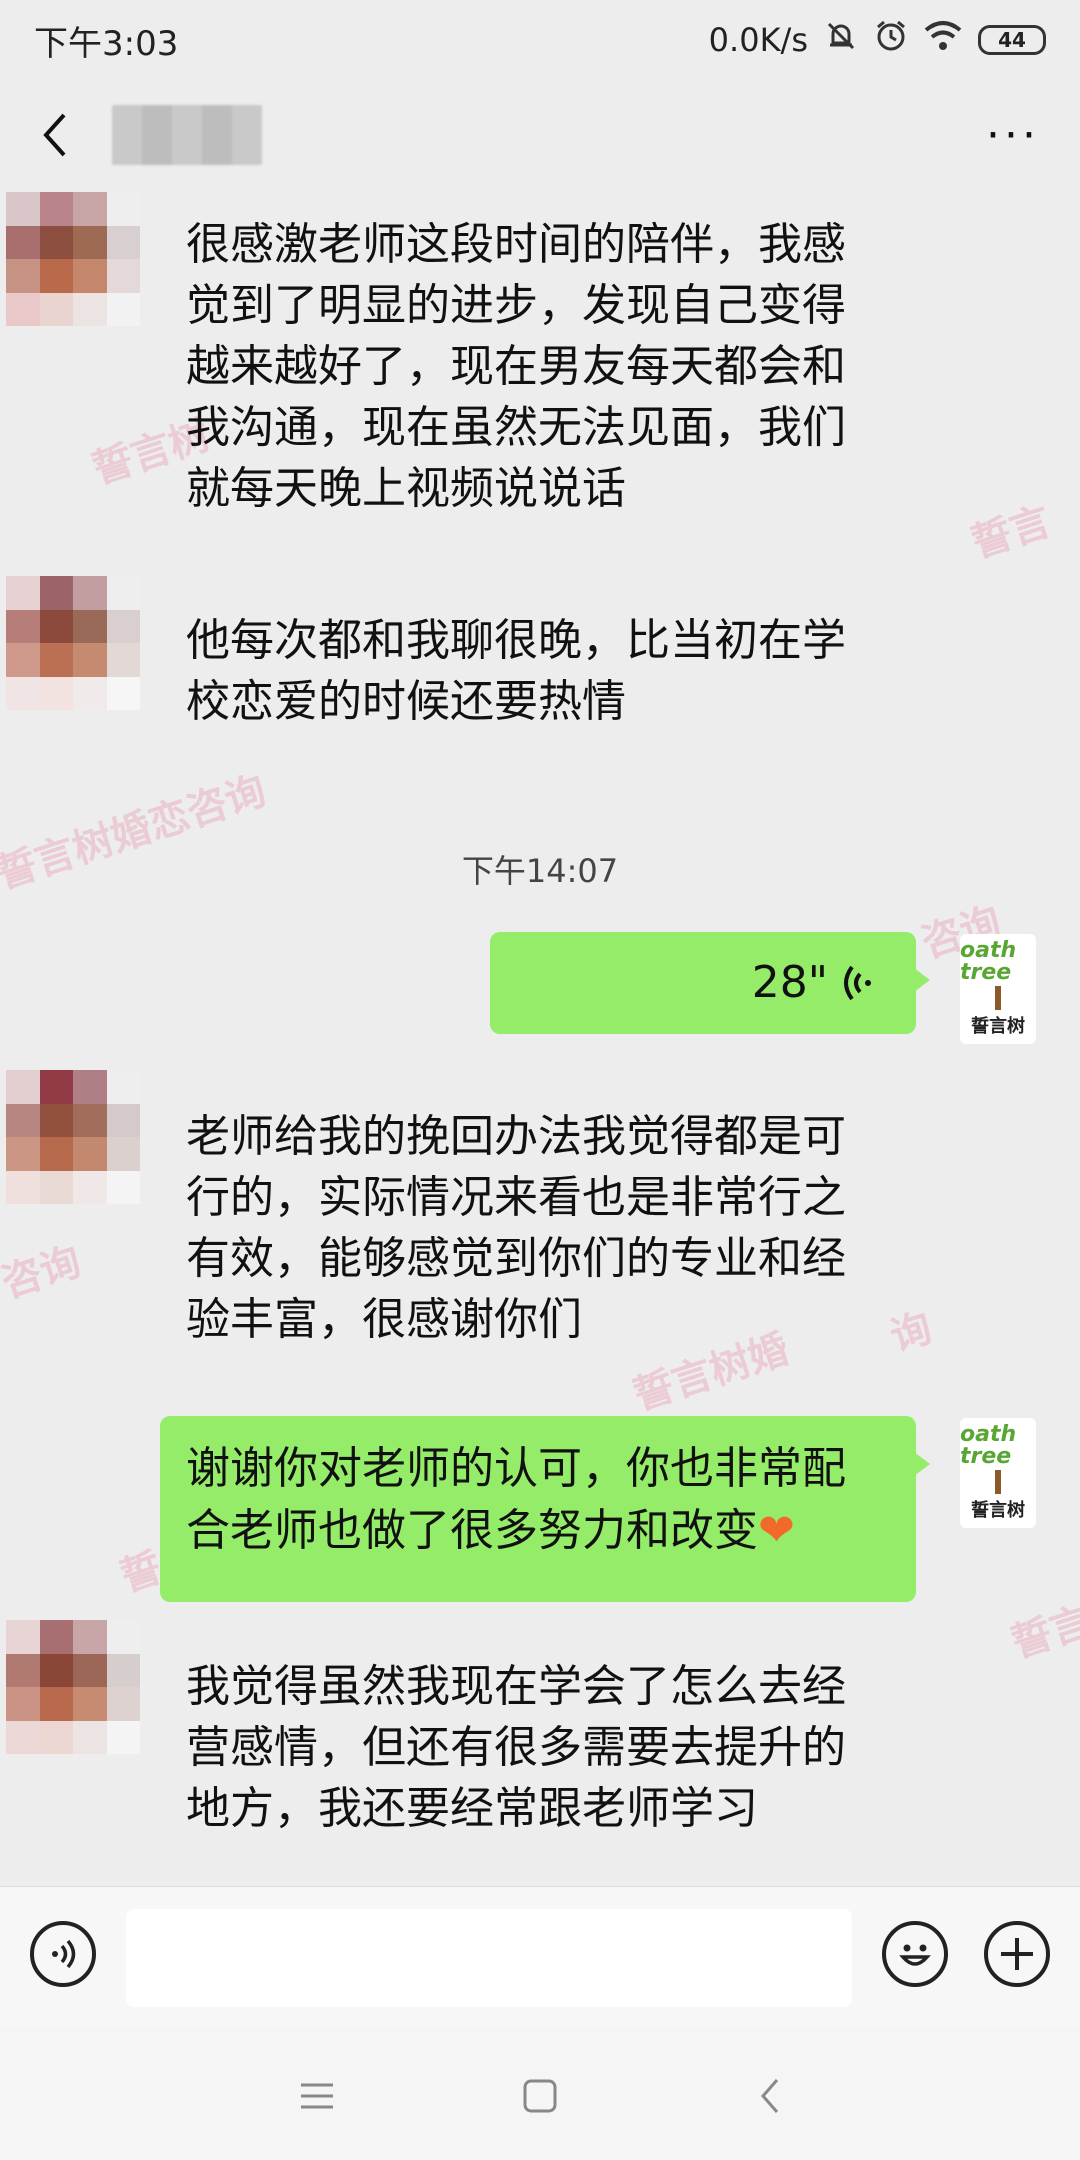 This screenshot has width=1080, height=2160. I want to click on voice-input-icon, so click(64, 1954).